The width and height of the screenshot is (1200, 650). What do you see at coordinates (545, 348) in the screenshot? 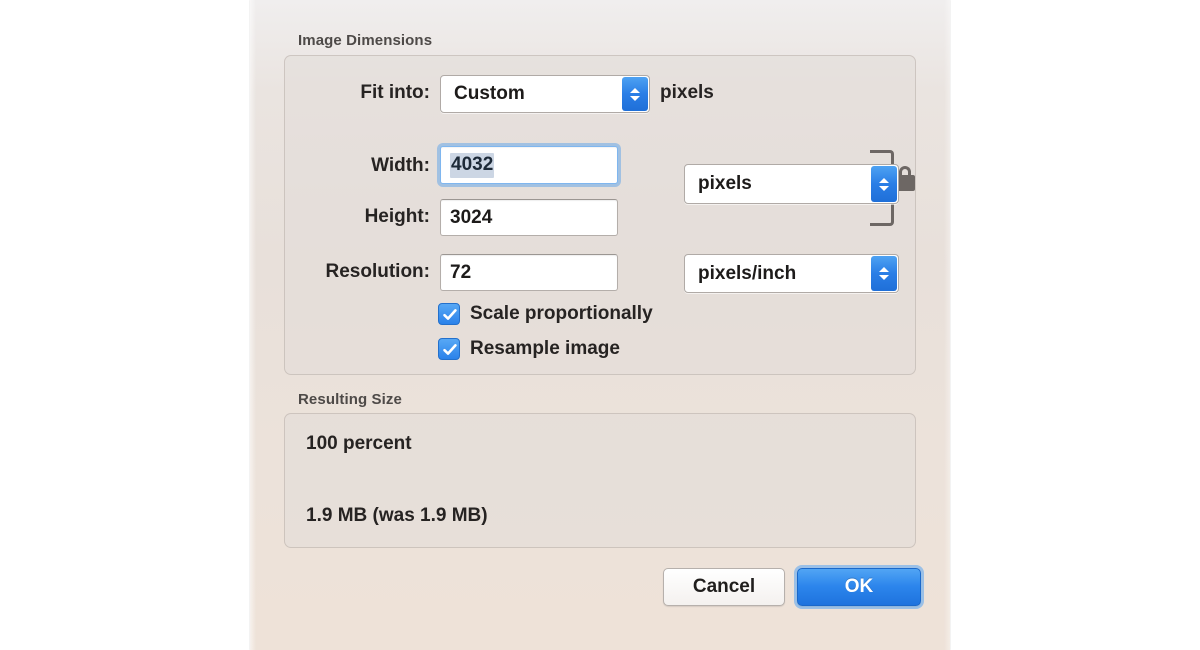
I see `resample-image-label: Resample image` at bounding box center [545, 348].